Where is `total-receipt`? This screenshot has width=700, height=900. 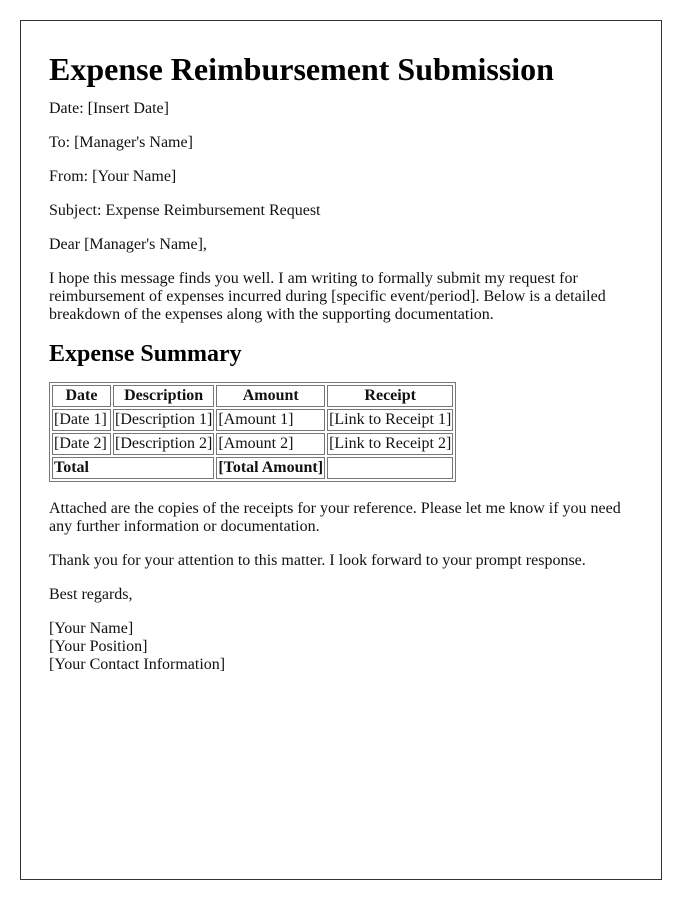
total-receipt is located at coordinates (390, 468).